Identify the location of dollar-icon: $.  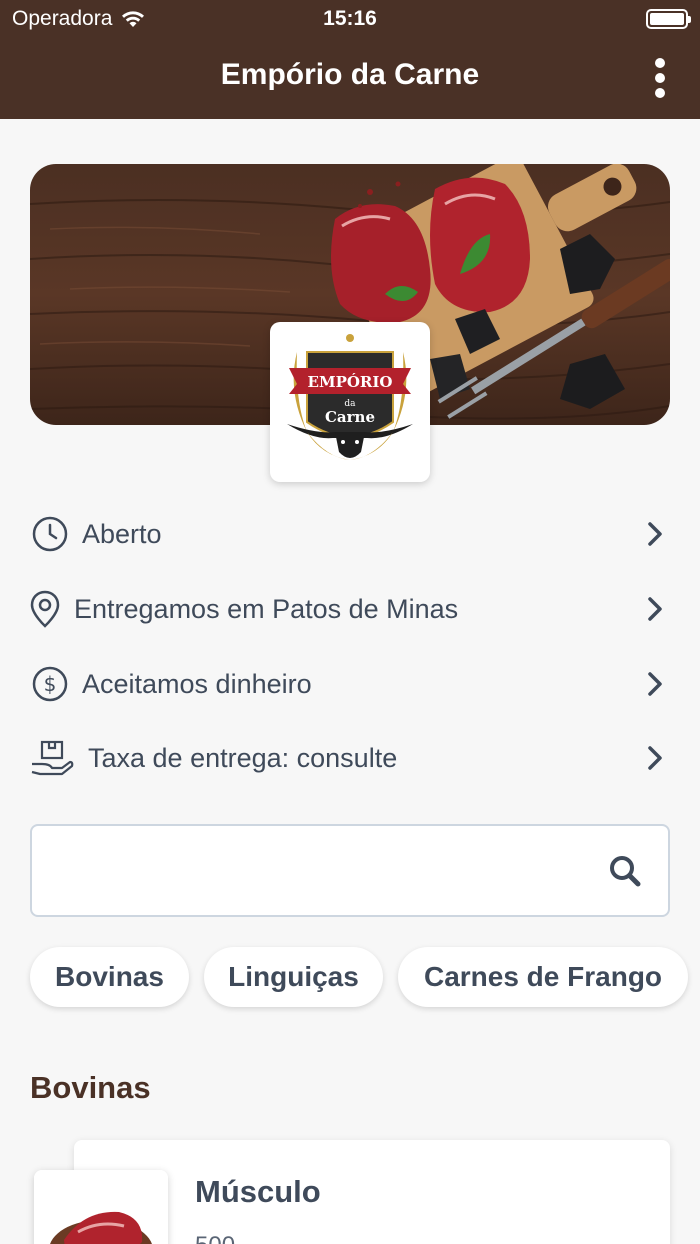
(50, 684).